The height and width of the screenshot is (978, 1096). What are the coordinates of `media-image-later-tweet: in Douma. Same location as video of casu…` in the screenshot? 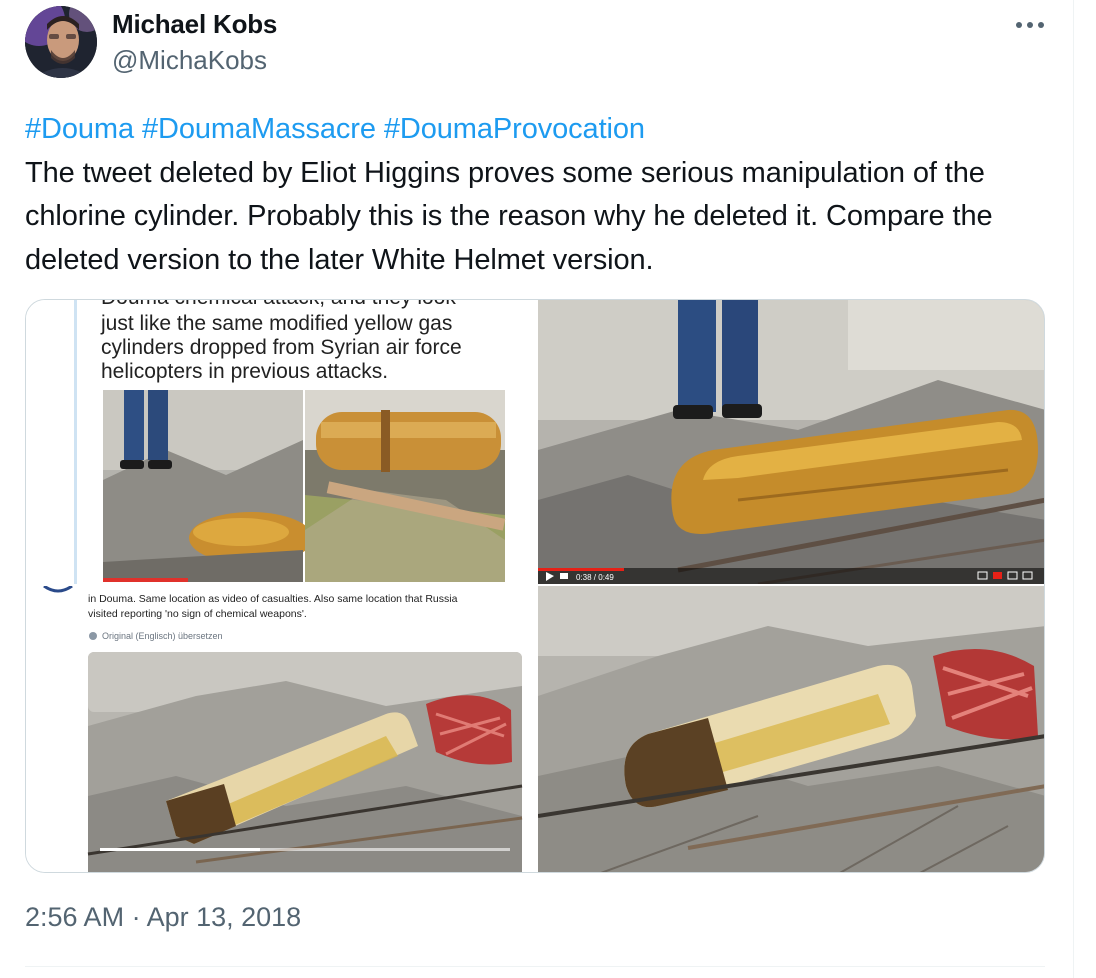 It's located at (281, 729).